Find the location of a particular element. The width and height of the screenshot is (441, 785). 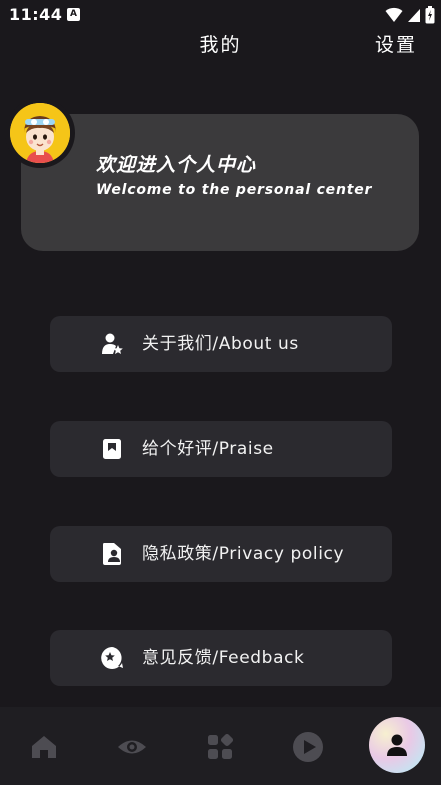

bookmark-icon is located at coordinates (112, 449).